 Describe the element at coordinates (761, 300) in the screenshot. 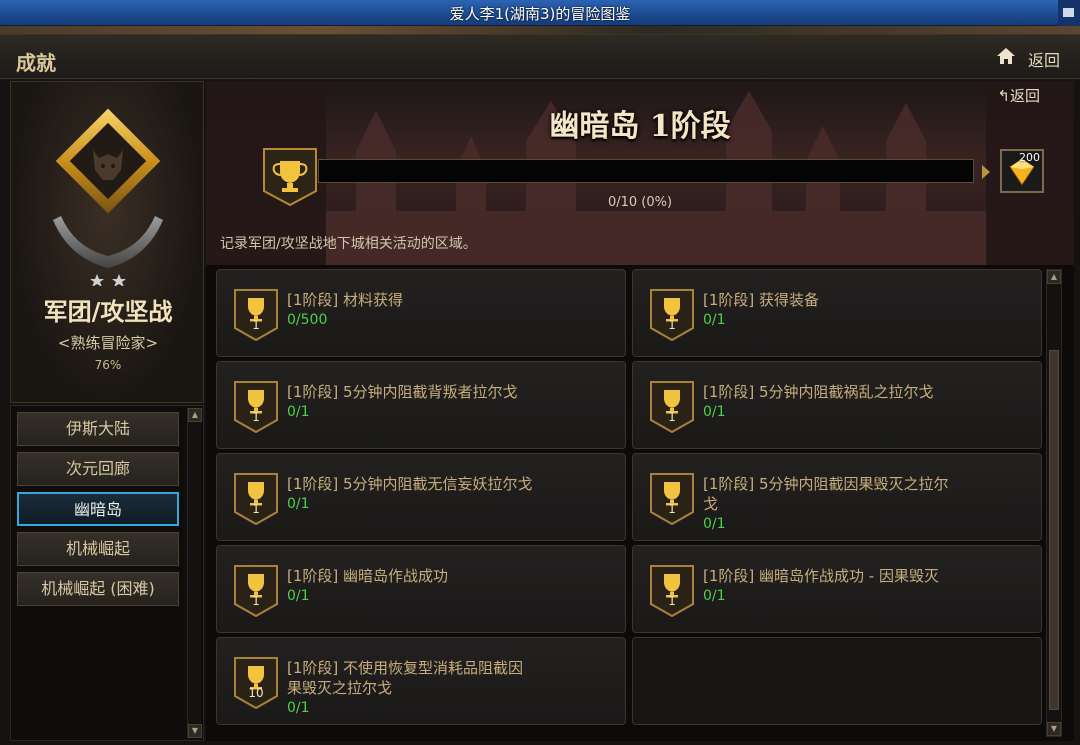

I see `achievement-title: [1阶段] 获得装备` at that location.